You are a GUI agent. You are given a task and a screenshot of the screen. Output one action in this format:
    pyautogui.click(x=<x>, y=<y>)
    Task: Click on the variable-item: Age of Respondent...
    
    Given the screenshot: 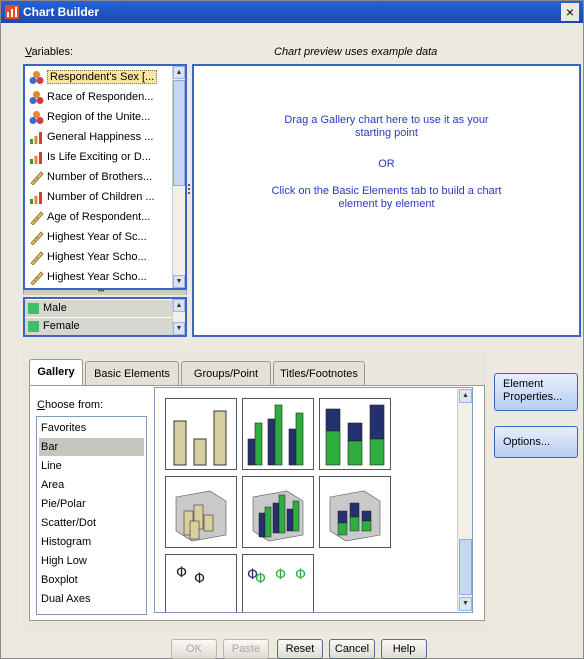 What is the action you would take?
    pyautogui.click(x=99, y=217)
    